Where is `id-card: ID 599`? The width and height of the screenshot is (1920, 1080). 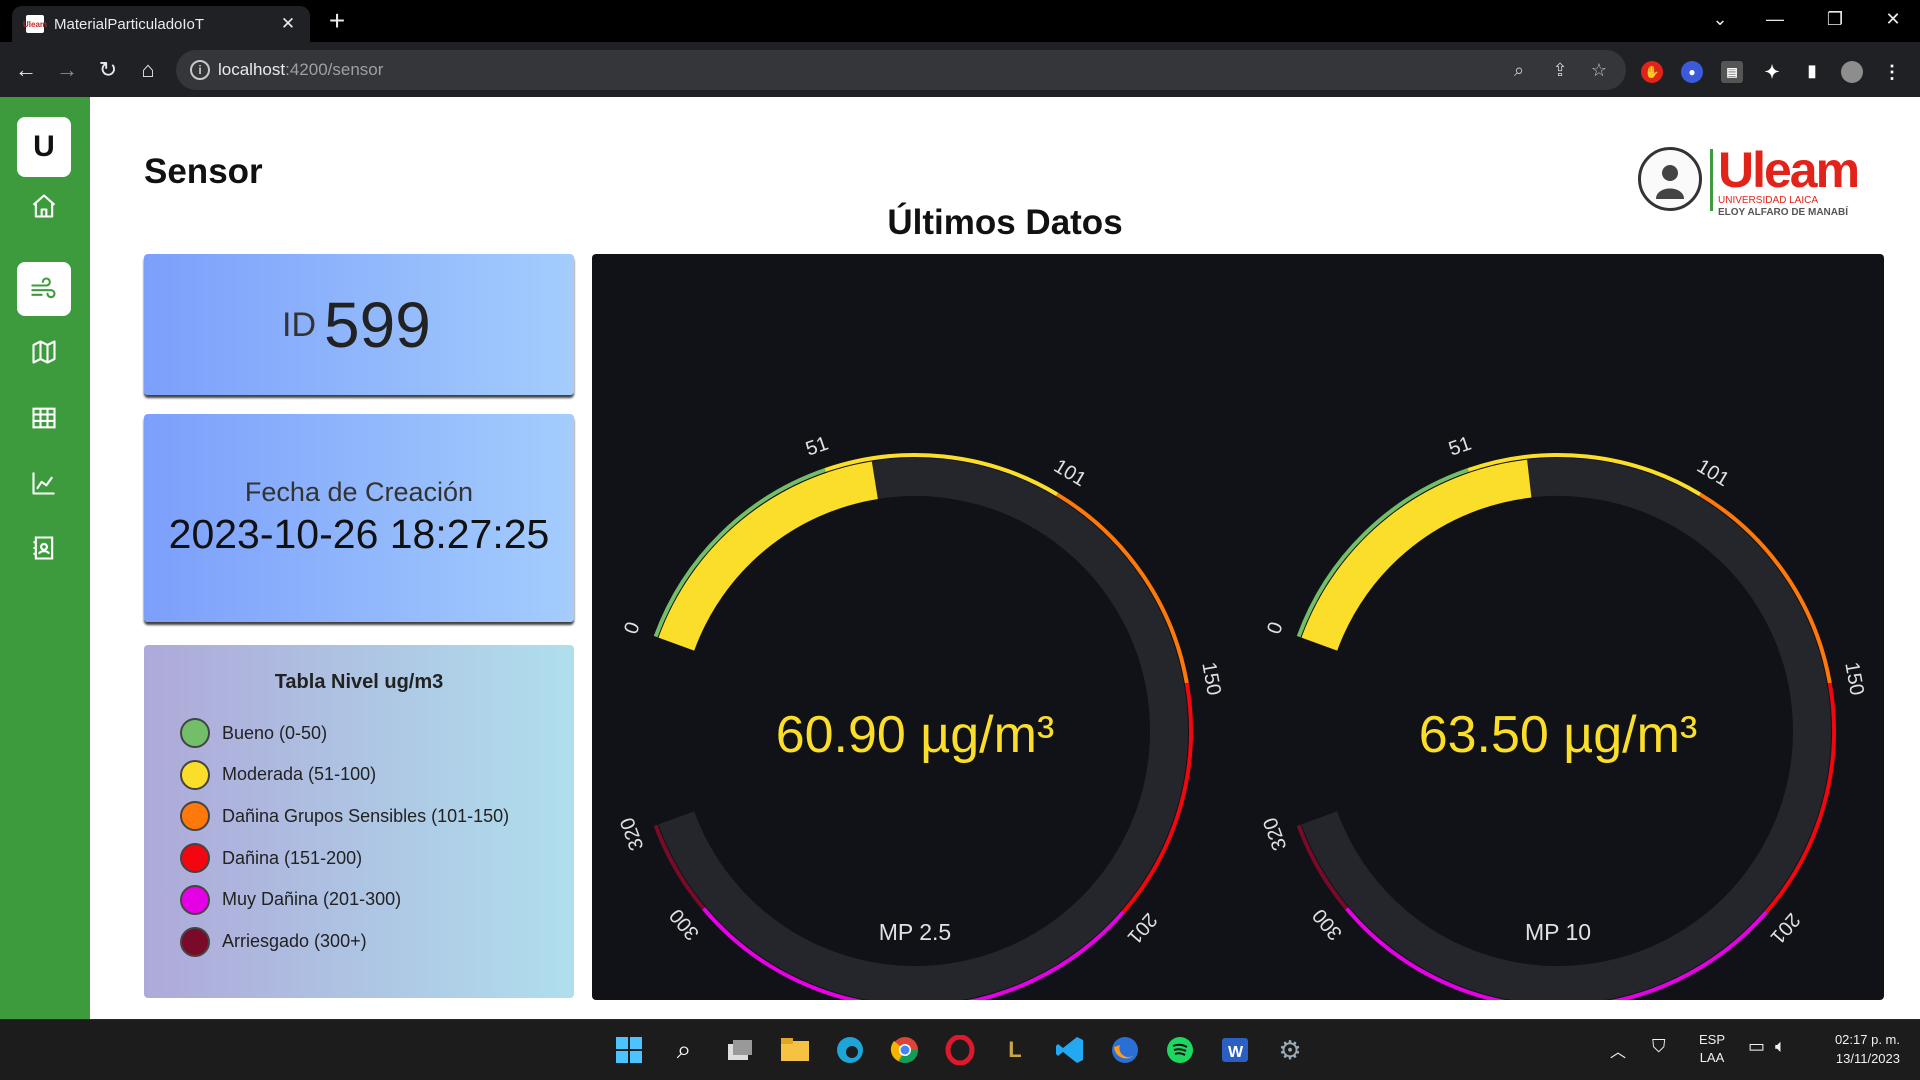
id-card: ID 599 is located at coordinates (359, 324).